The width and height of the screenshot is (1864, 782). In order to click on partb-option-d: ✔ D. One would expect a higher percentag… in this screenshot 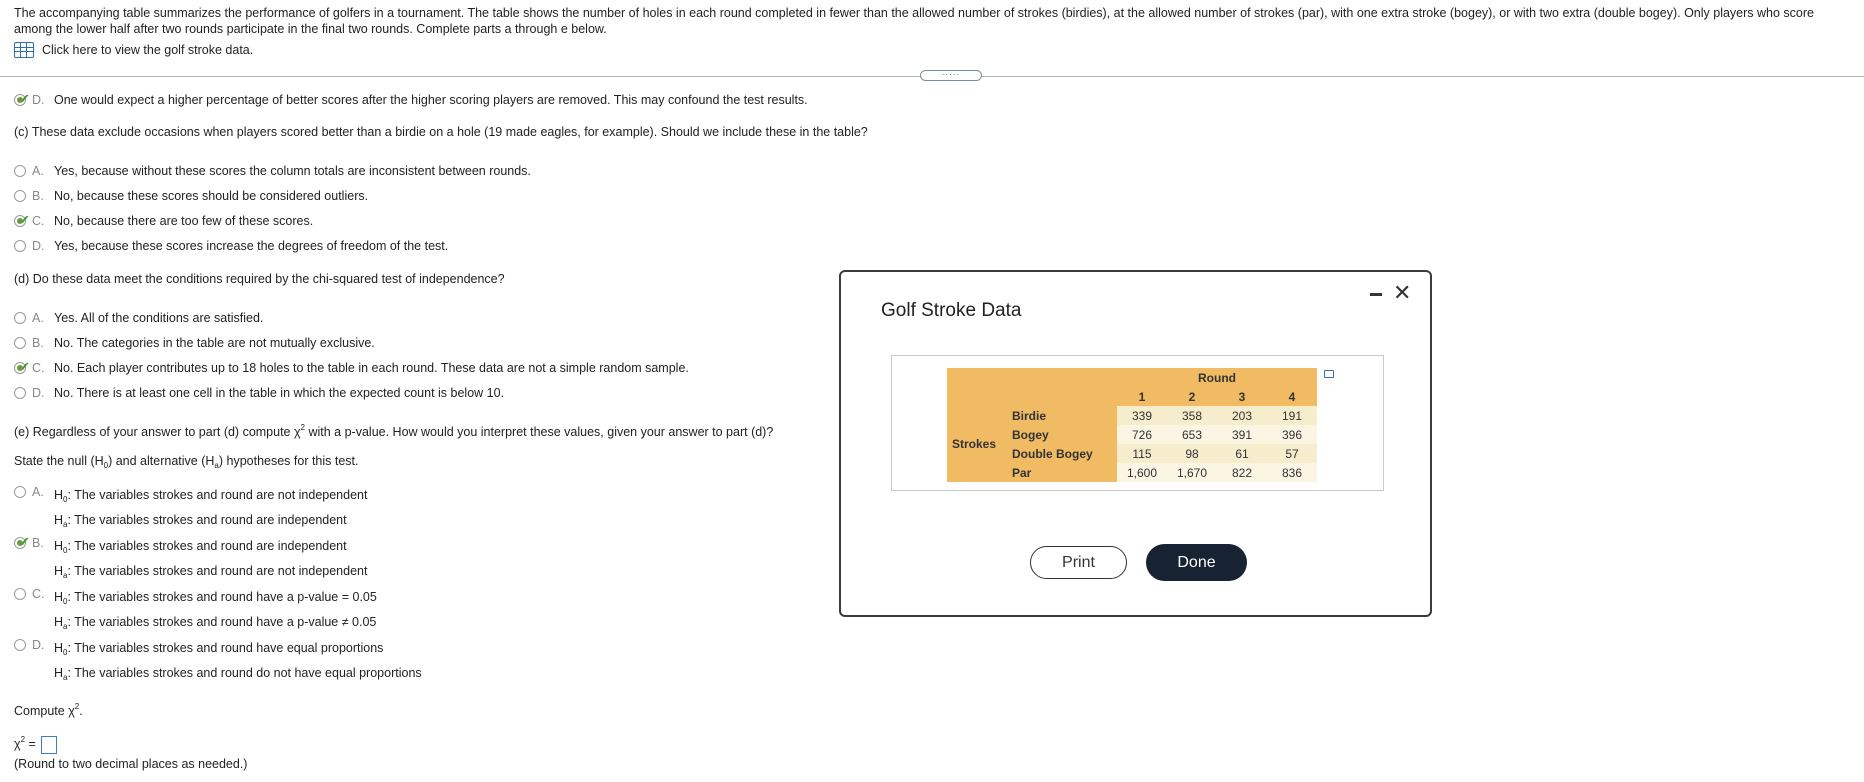, I will do `click(411, 99)`.